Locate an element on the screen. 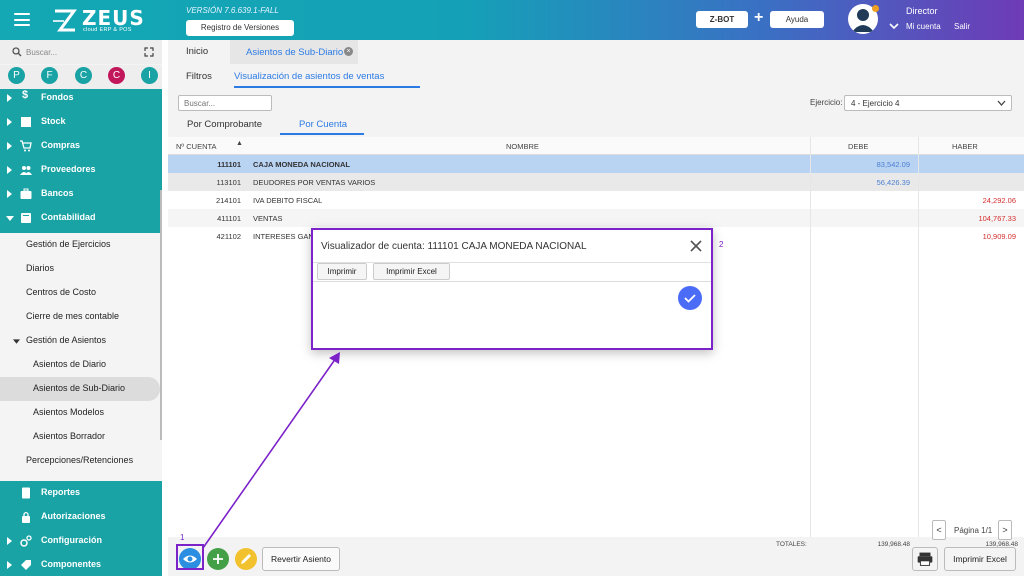 This screenshot has width=1024, height=576. tab-filtros: Filtros is located at coordinates (199, 76).